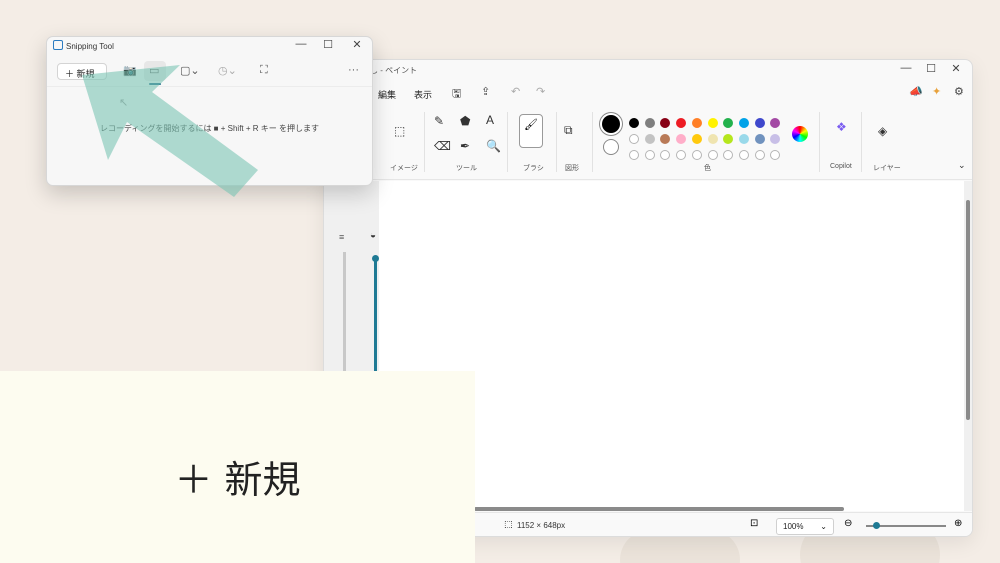  What do you see at coordinates (533, 168) in the screenshot?
I see `ribbon-label-brush: ブラシ` at bounding box center [533, 168].